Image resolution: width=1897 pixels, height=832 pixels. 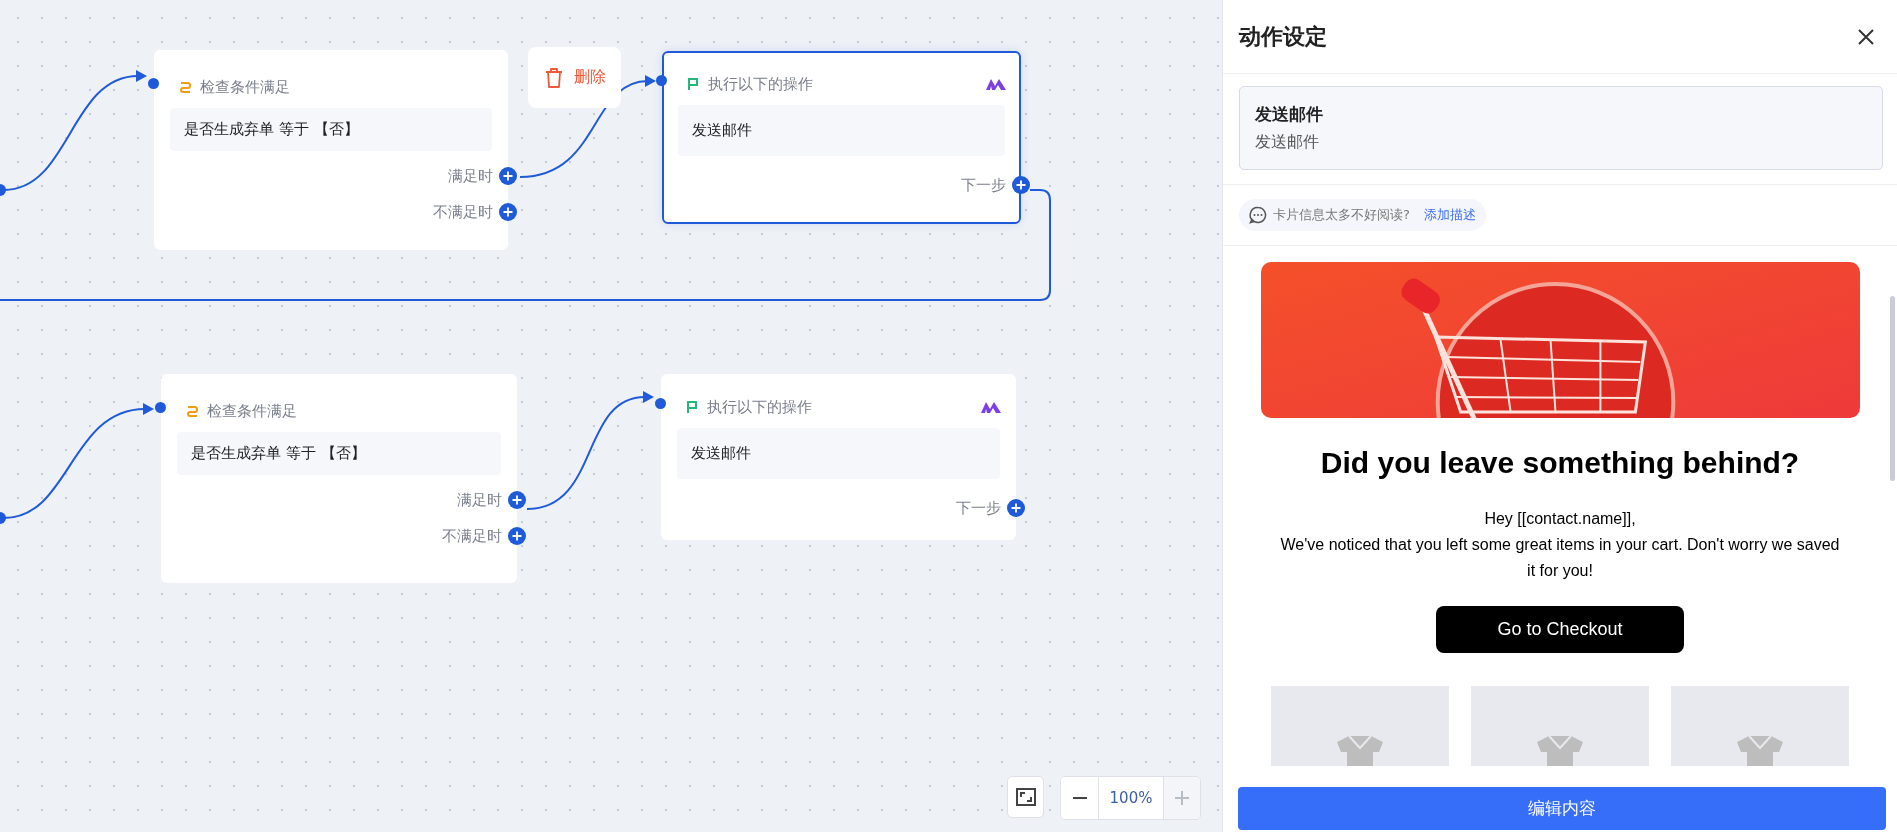 I want to click on card-title: 发送邮件, so click(x=1289, y=114).